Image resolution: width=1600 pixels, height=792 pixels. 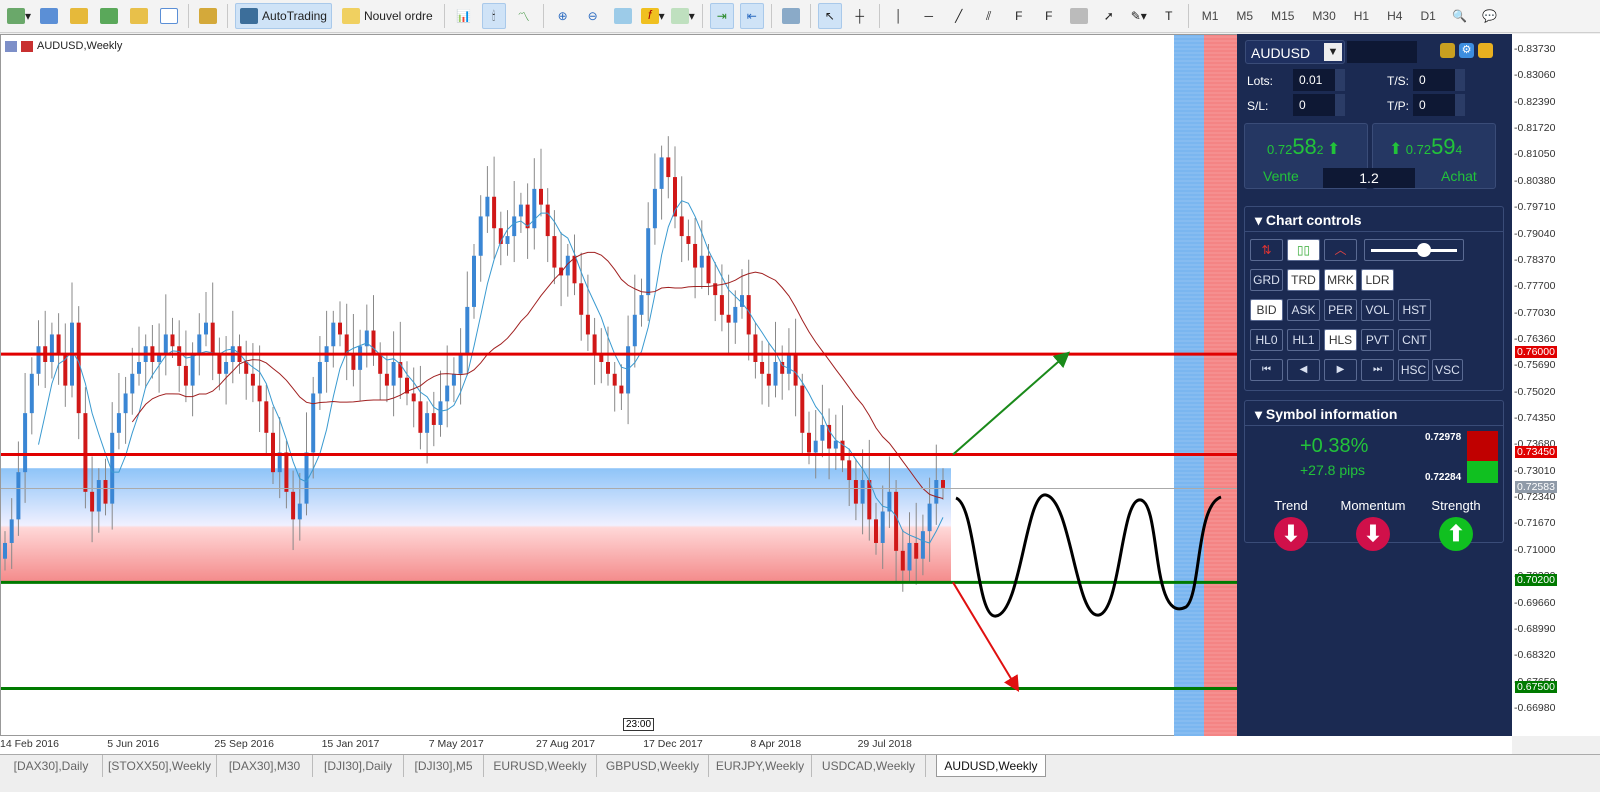 What do you see at coordinates (682, 16) in the screenshot?
I see `templates-icon: ▾` at bounding box center [682, 16].